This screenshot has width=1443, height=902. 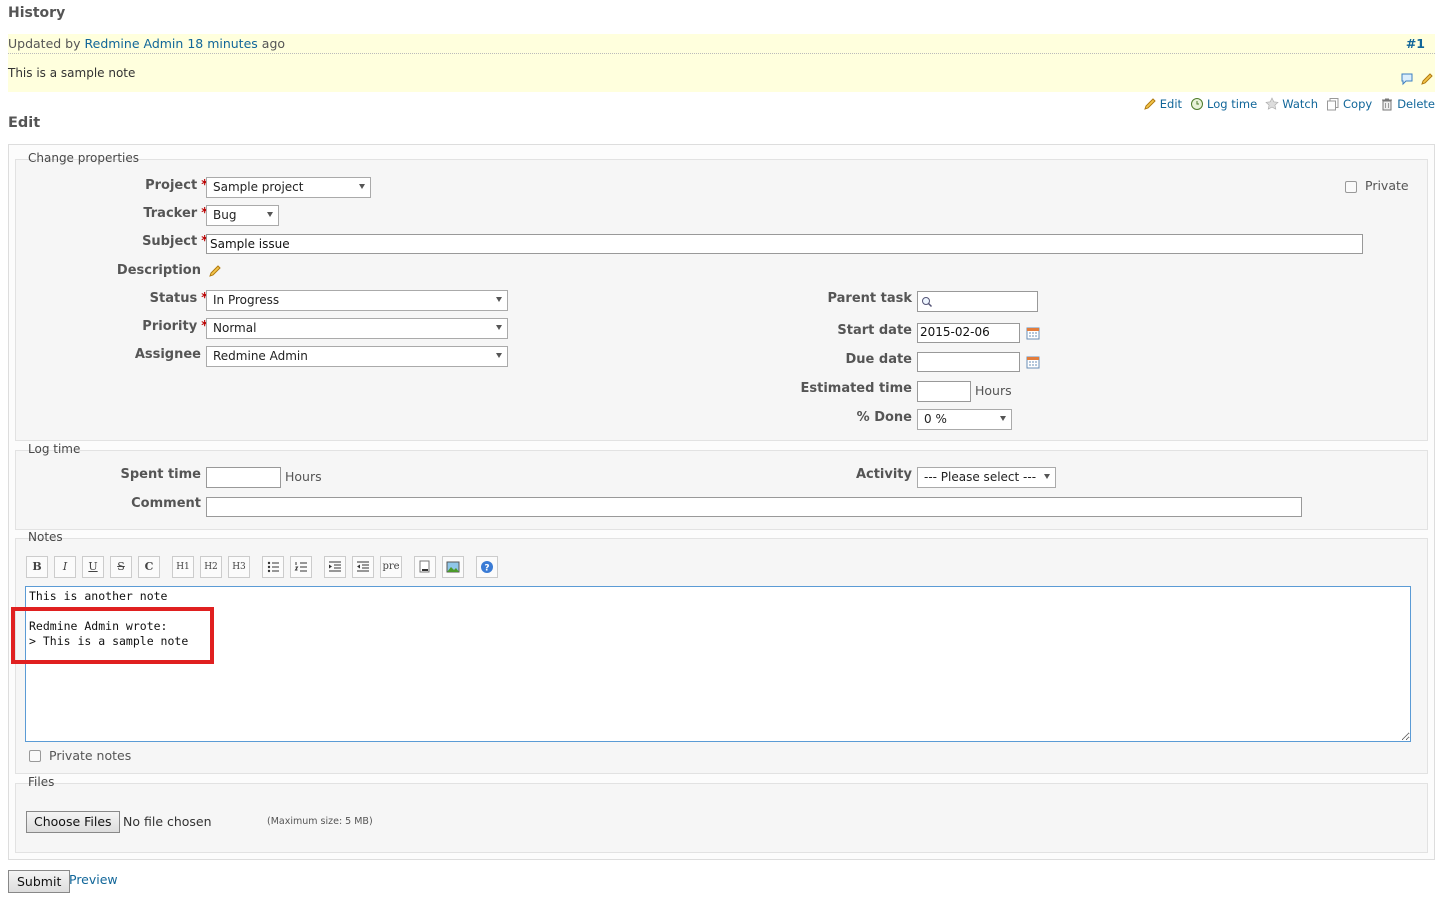 What do you see at coordinates (93, 879) in the screenshot?
I see `preview-link: Preview` at bounding box center [93, 879].